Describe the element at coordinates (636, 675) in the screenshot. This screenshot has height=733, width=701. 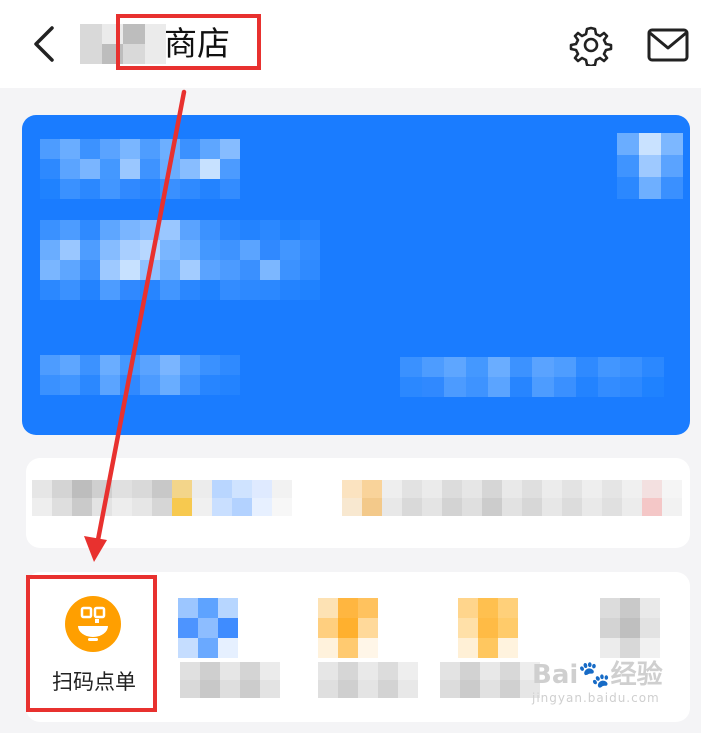
I see `watermark-brand-suffix: 经验` at that location.